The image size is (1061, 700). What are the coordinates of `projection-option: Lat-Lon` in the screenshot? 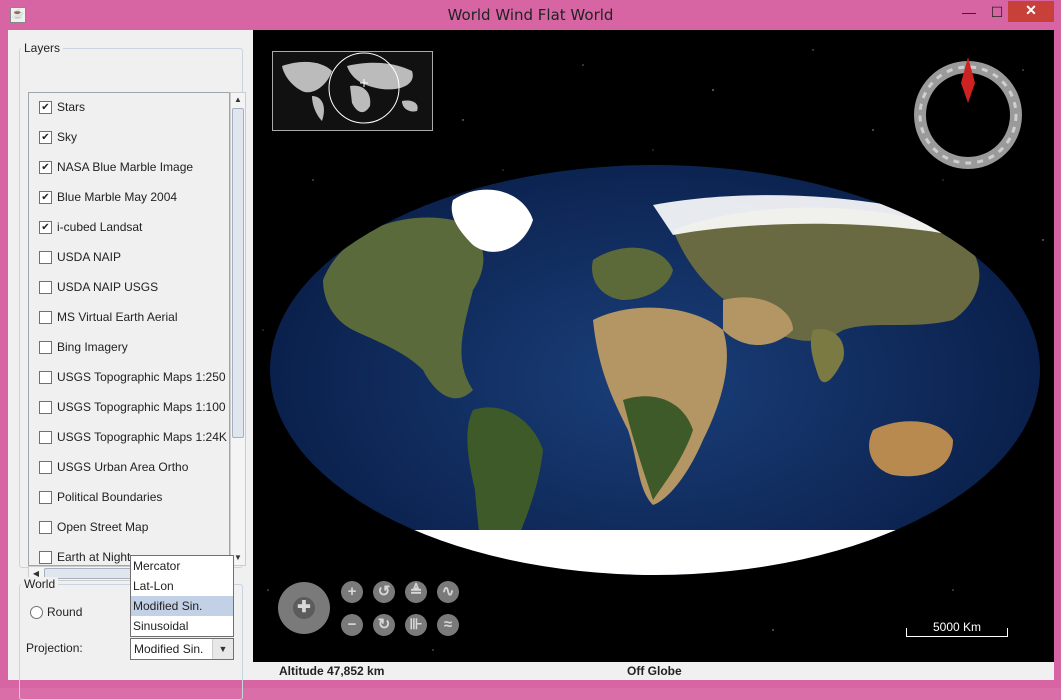 It's located at (182, 586).